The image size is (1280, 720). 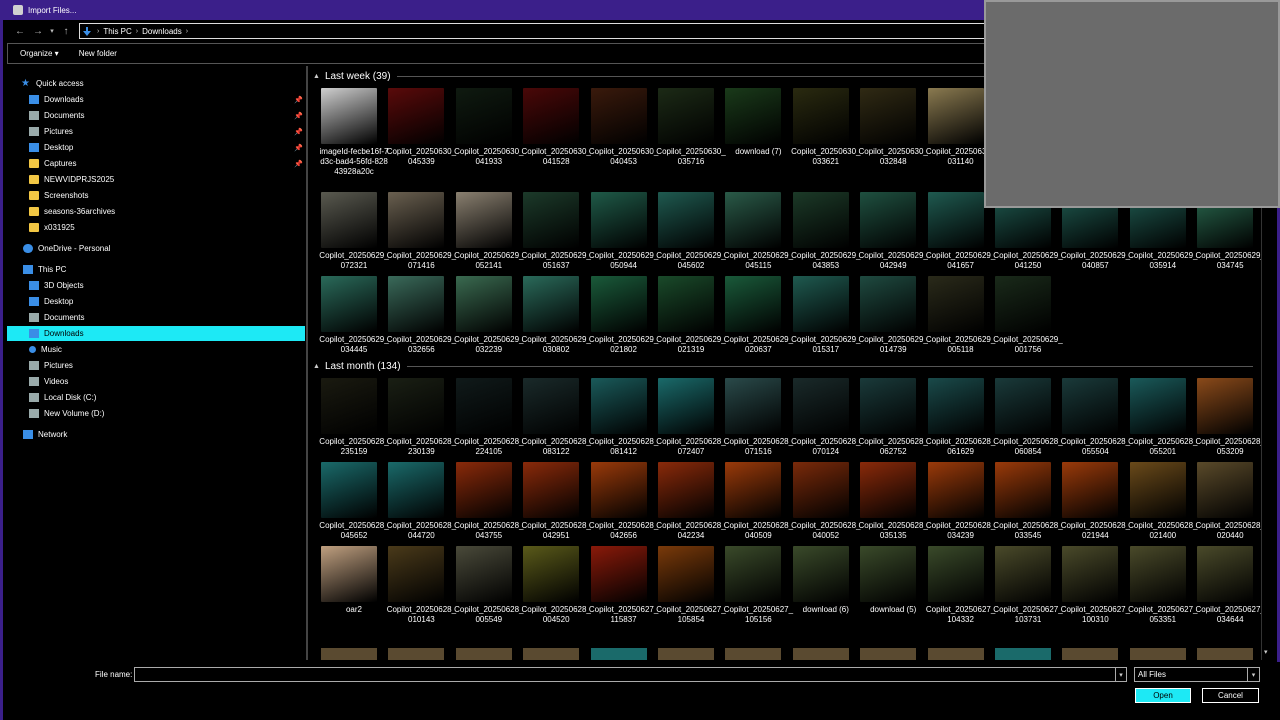 I want to click on address-bar: › This PC › Downloads ›, so click(x=532, y=31).